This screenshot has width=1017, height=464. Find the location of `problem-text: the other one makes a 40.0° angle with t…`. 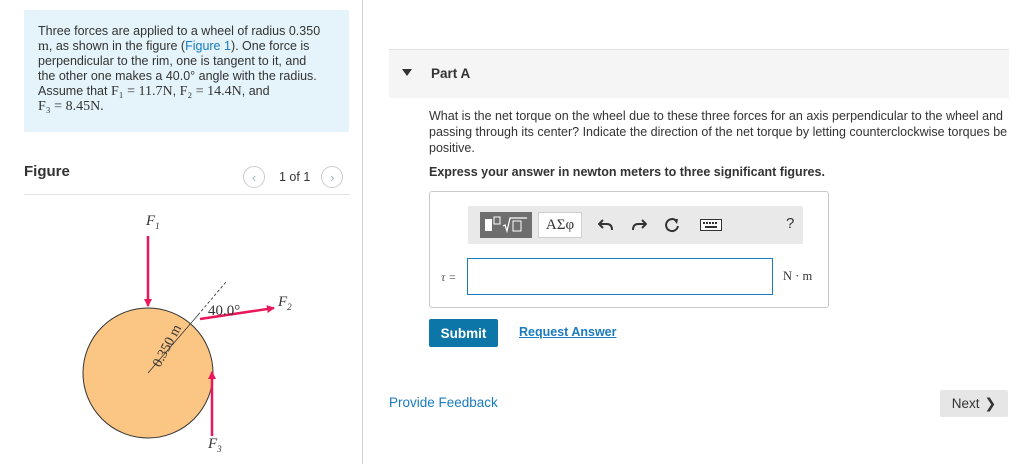

problem-text: the other one makes a 40.0° angle with t… is located at coordinates (177, 76).